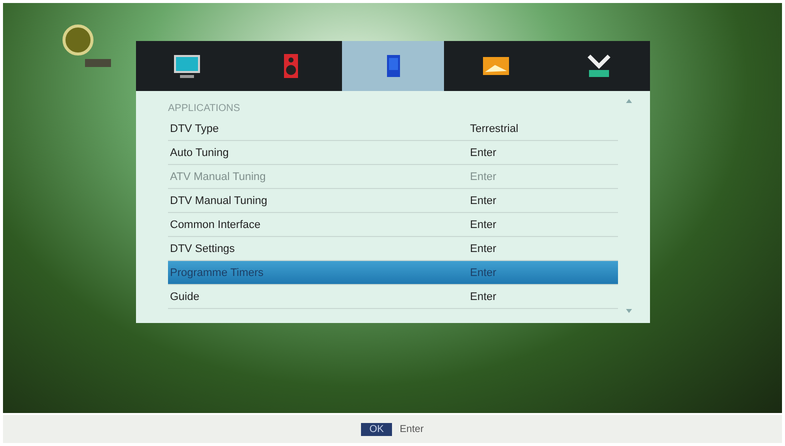 This screenshot has width=785, height=446. I want to click on row-label: Programme Timers, so click(217, 272).